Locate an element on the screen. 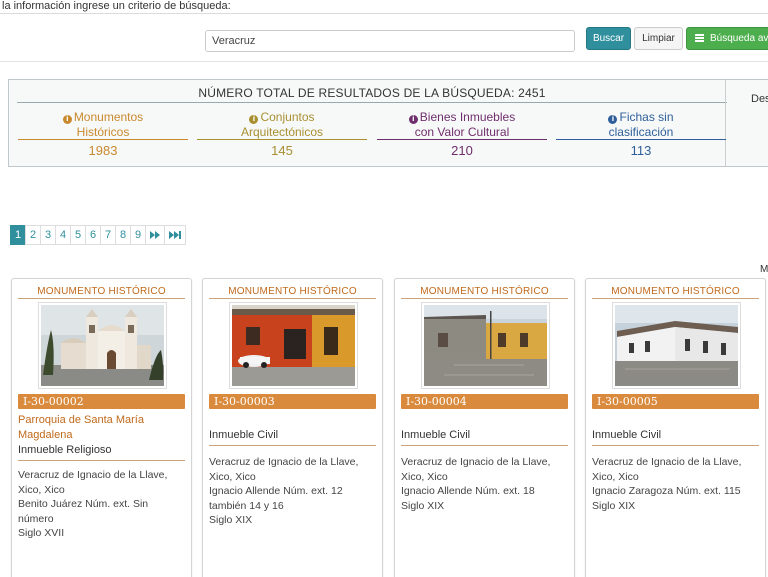 Image resolution: width=768 pixels, height=577 pixels. church-photo is located at coordinates (102, 345).